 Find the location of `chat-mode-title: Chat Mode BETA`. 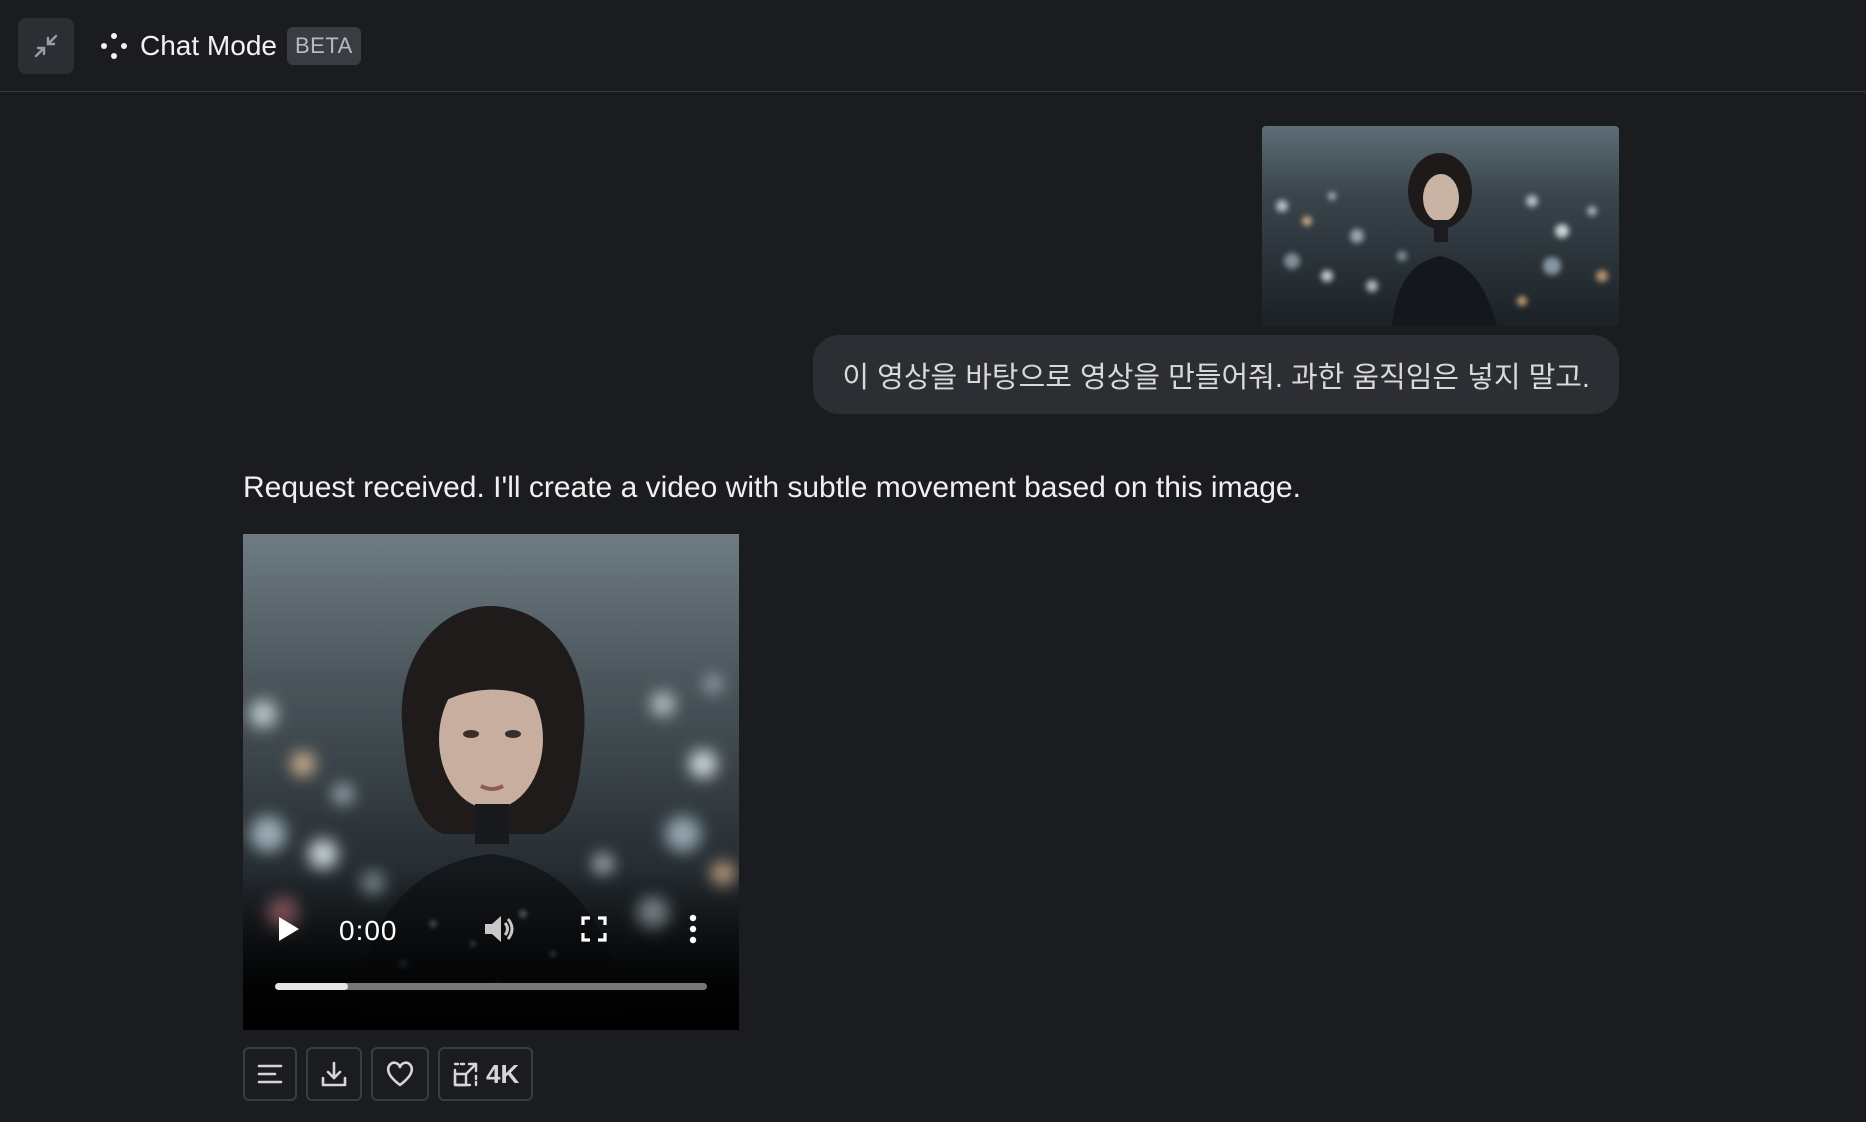

chat-mode-title: Chat Mode BETA is located at coordinates (230, 46).